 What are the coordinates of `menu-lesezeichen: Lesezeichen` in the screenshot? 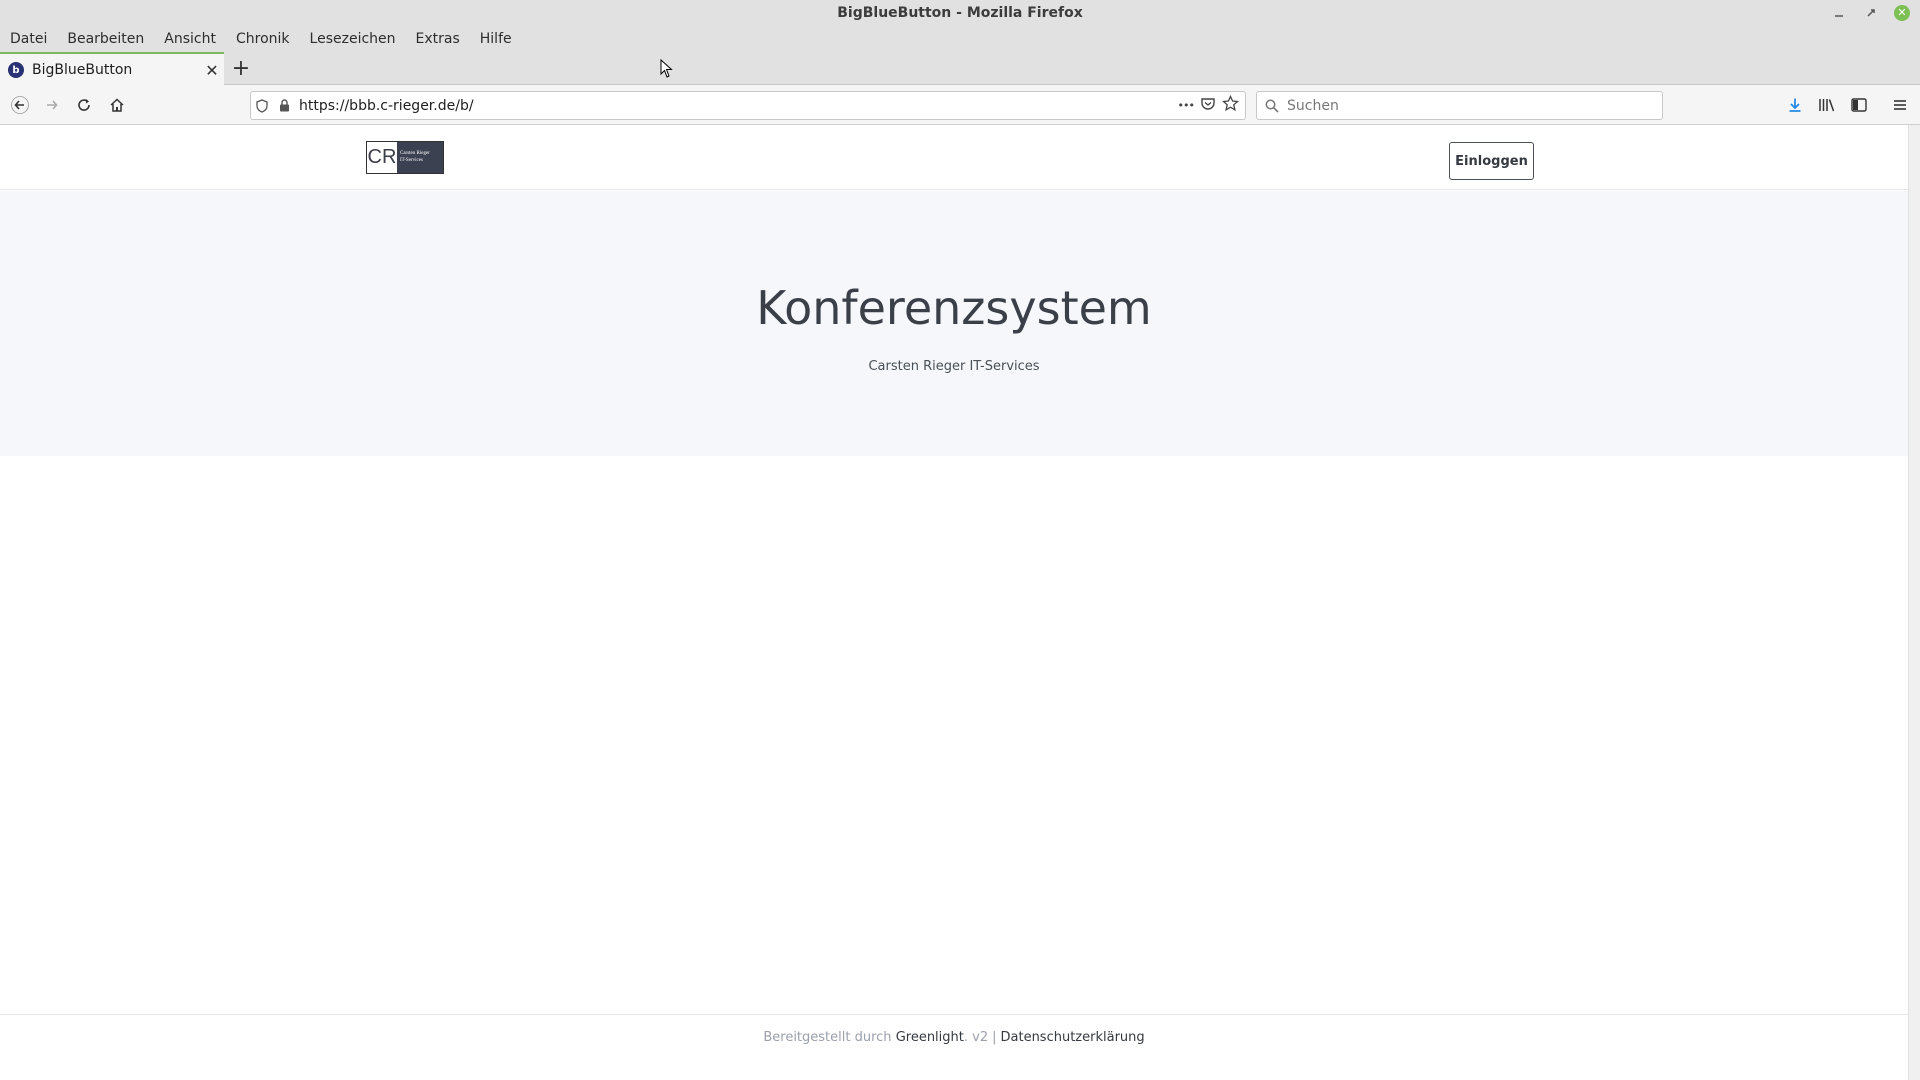 It's located at (353, 39).